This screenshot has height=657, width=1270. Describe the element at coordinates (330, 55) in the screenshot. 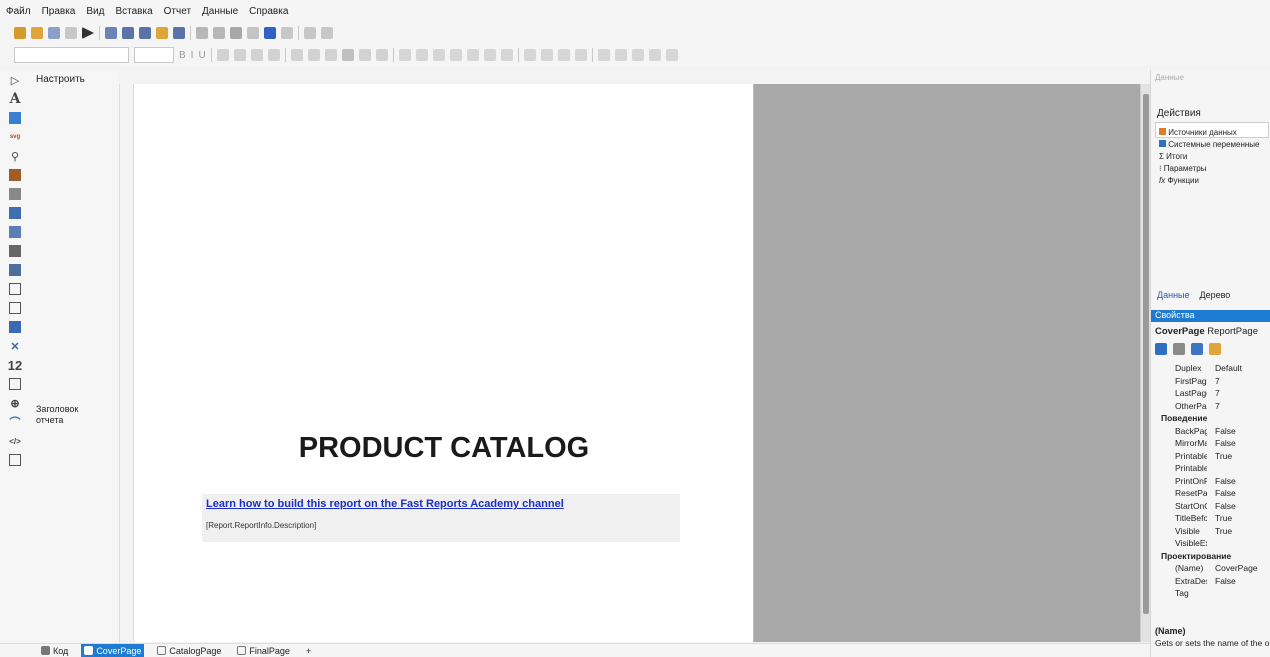

I see `valign-bottom-icon` at that location.